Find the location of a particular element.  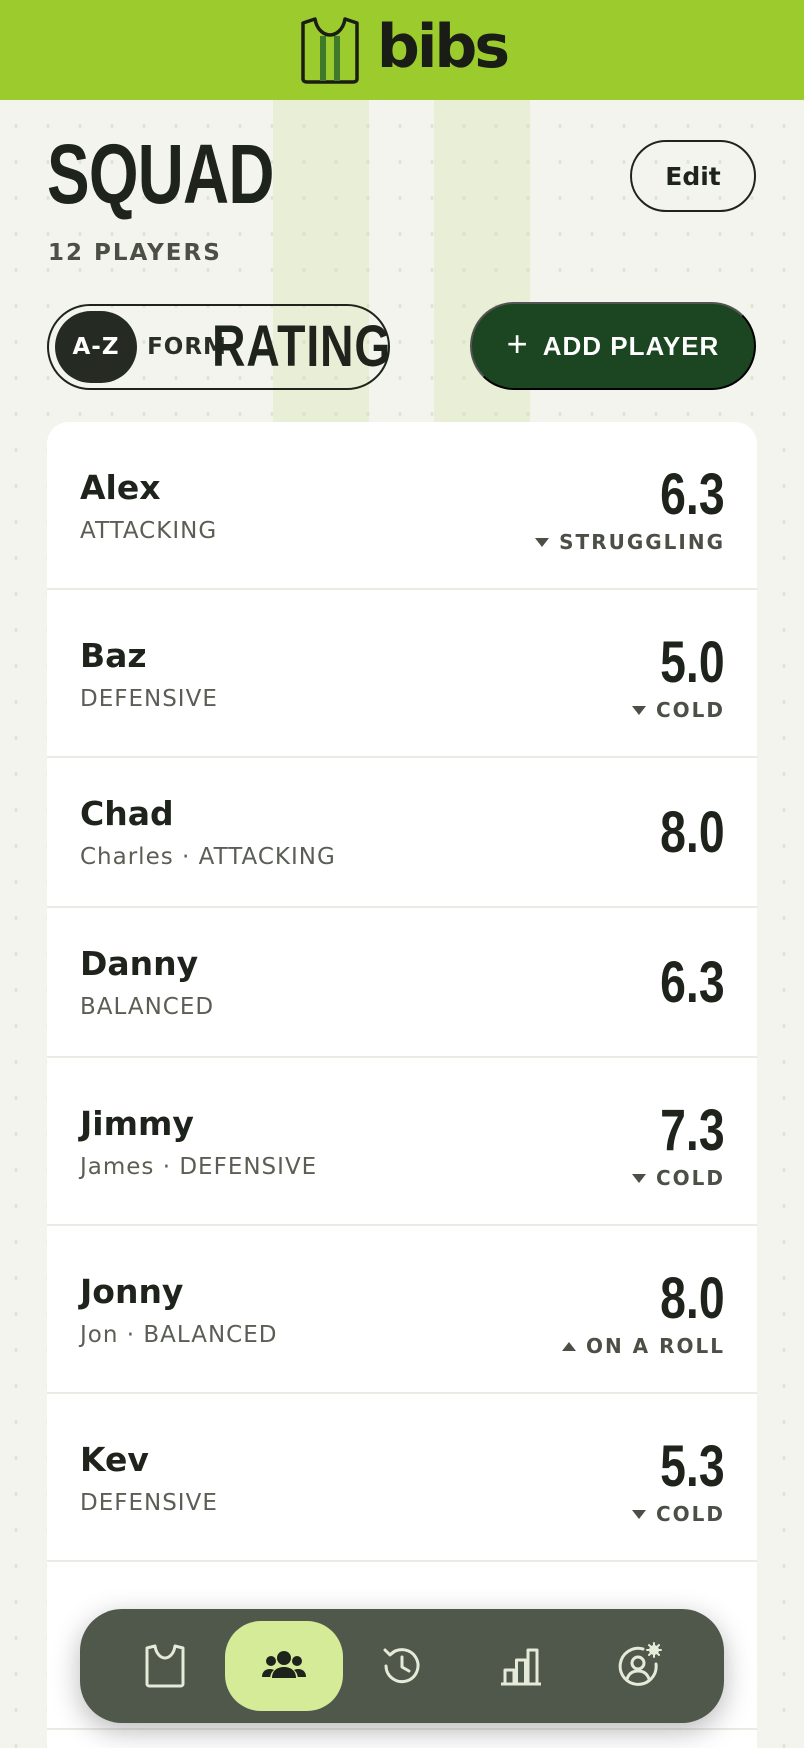

player-row: Alex ATTACKING 6.3 STRUGGLING is located at coordinates (402, 506).